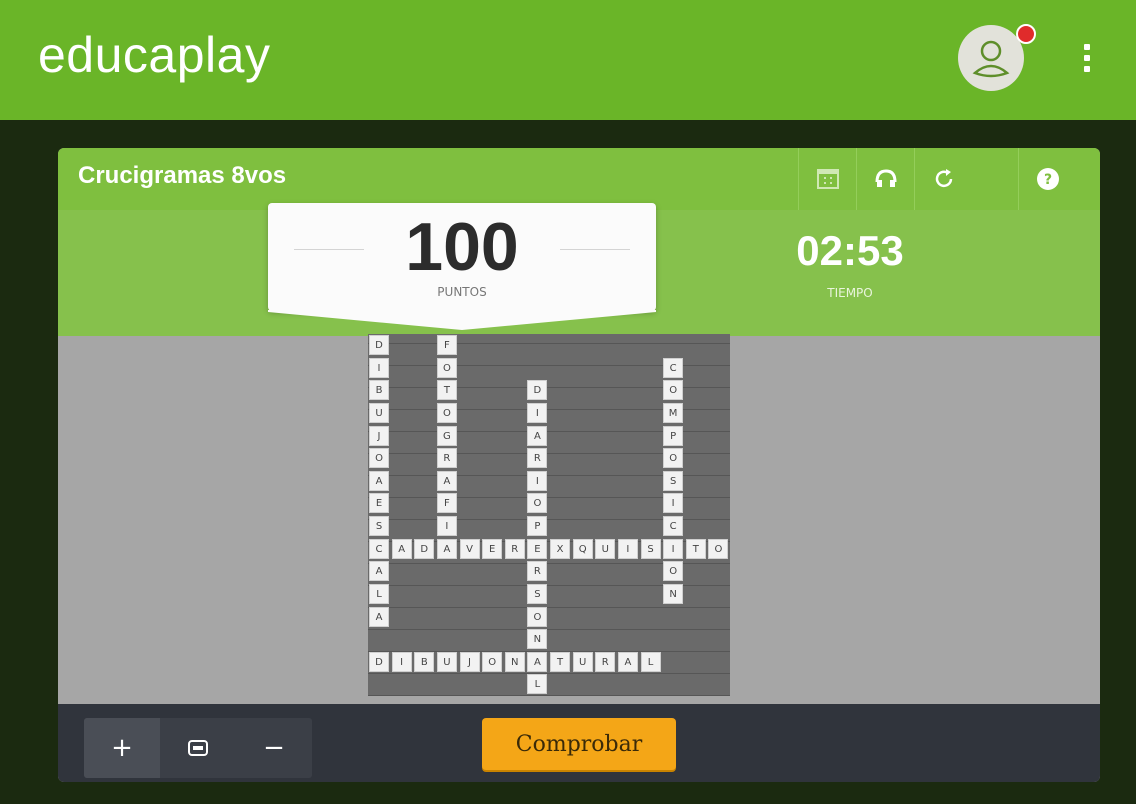  Describe the element at coordinates (850, 250) in the screenshot. I see `timer-value: 02:53` at that location.